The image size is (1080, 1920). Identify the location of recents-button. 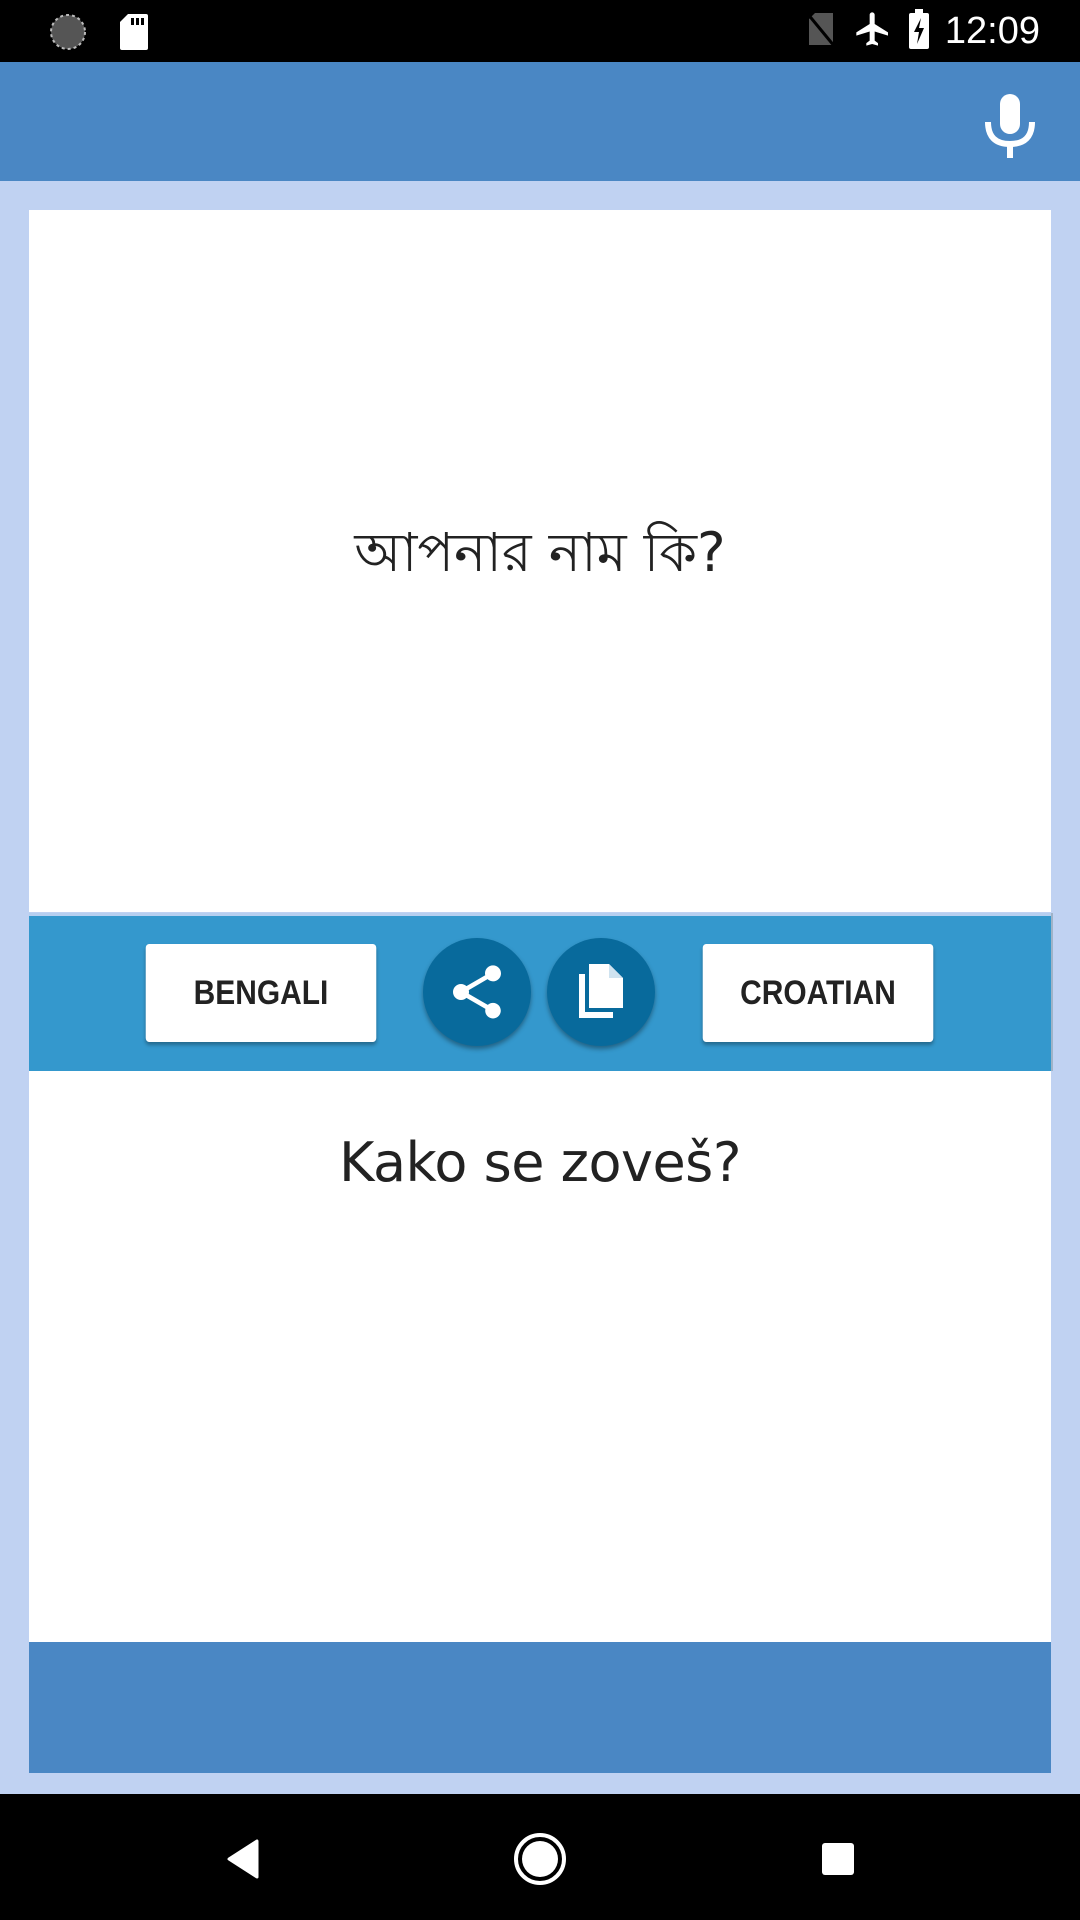
(838, 1859).